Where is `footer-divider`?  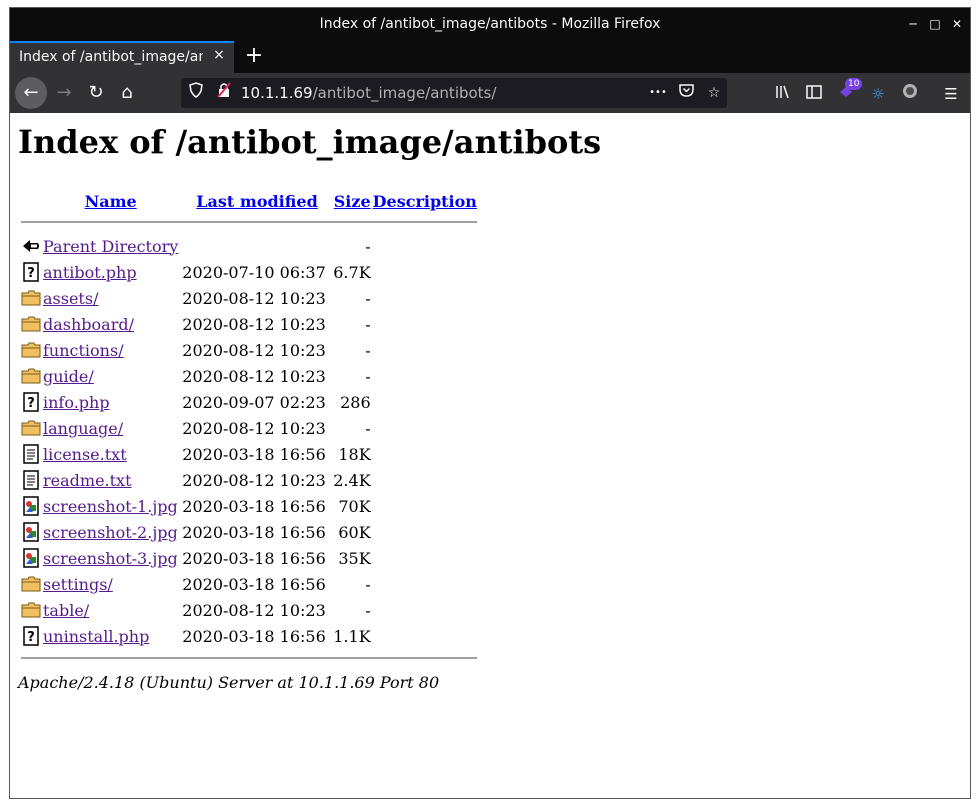
footer-divider is located at coordinates (249, 658).